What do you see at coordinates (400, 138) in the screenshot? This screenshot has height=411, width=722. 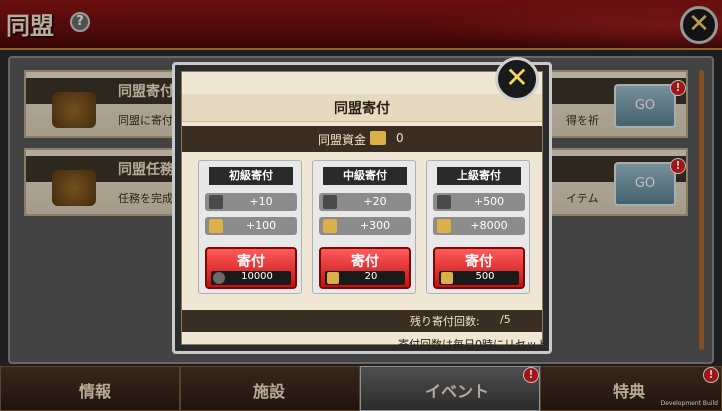 I see `fund-value: 0` at bounding box center [400, 138].